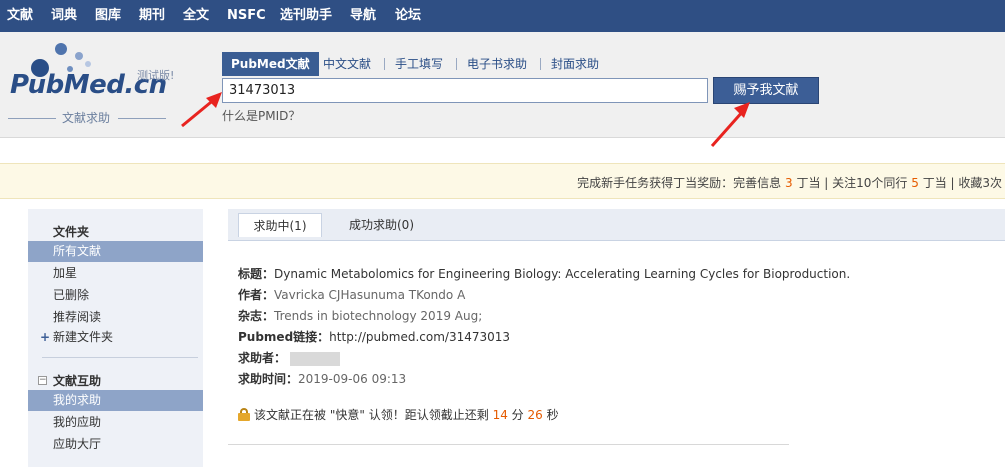 The width and height of the screenshot is (1005, 476). Describe the element at coordinates (156, 75) in the screenshot. I see `logo-beta-label: 测试版!` at that location.